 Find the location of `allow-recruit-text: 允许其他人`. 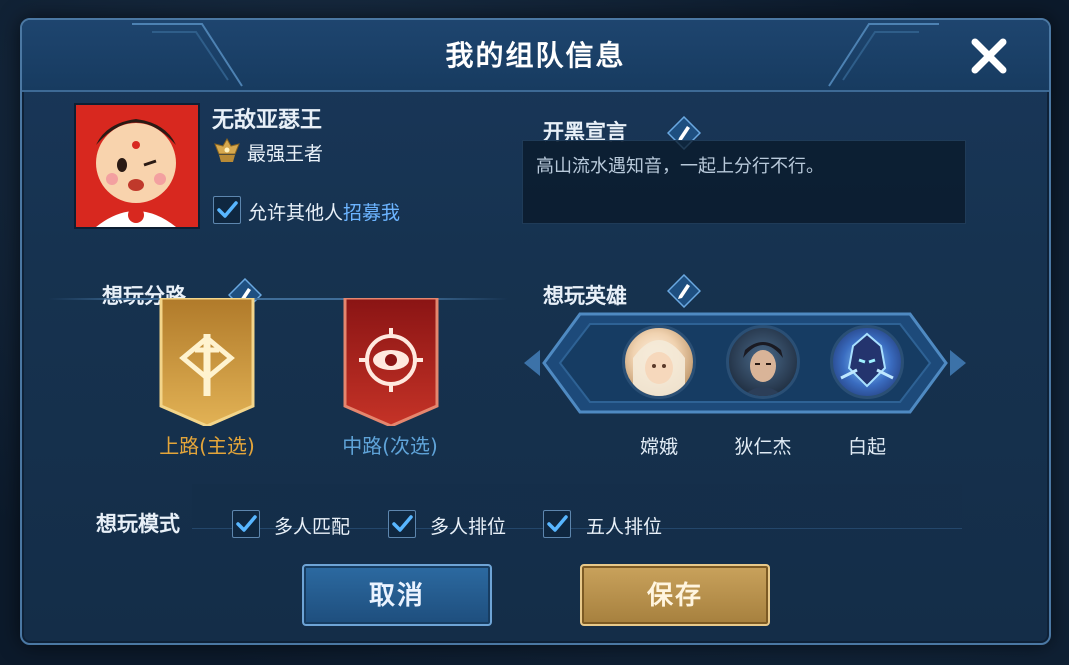

allow-recruit-text: 允许其他人 is located at coordinates (296, 213).